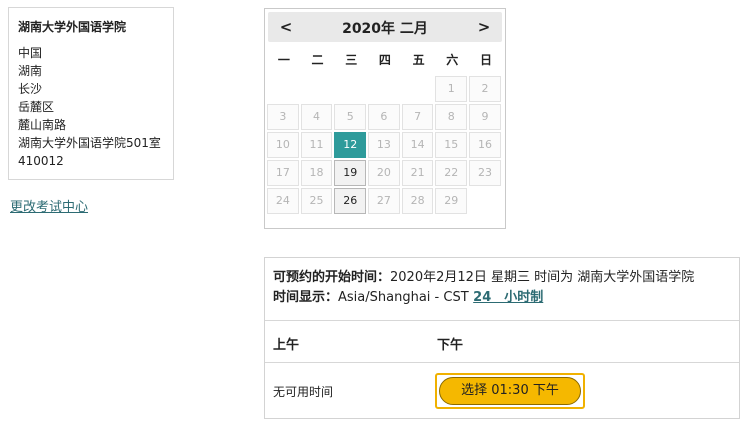  What do you see at coordinates (316, 173) in the screenshot?
I see `calendar-day: 18` at bounding box center [316, 173].